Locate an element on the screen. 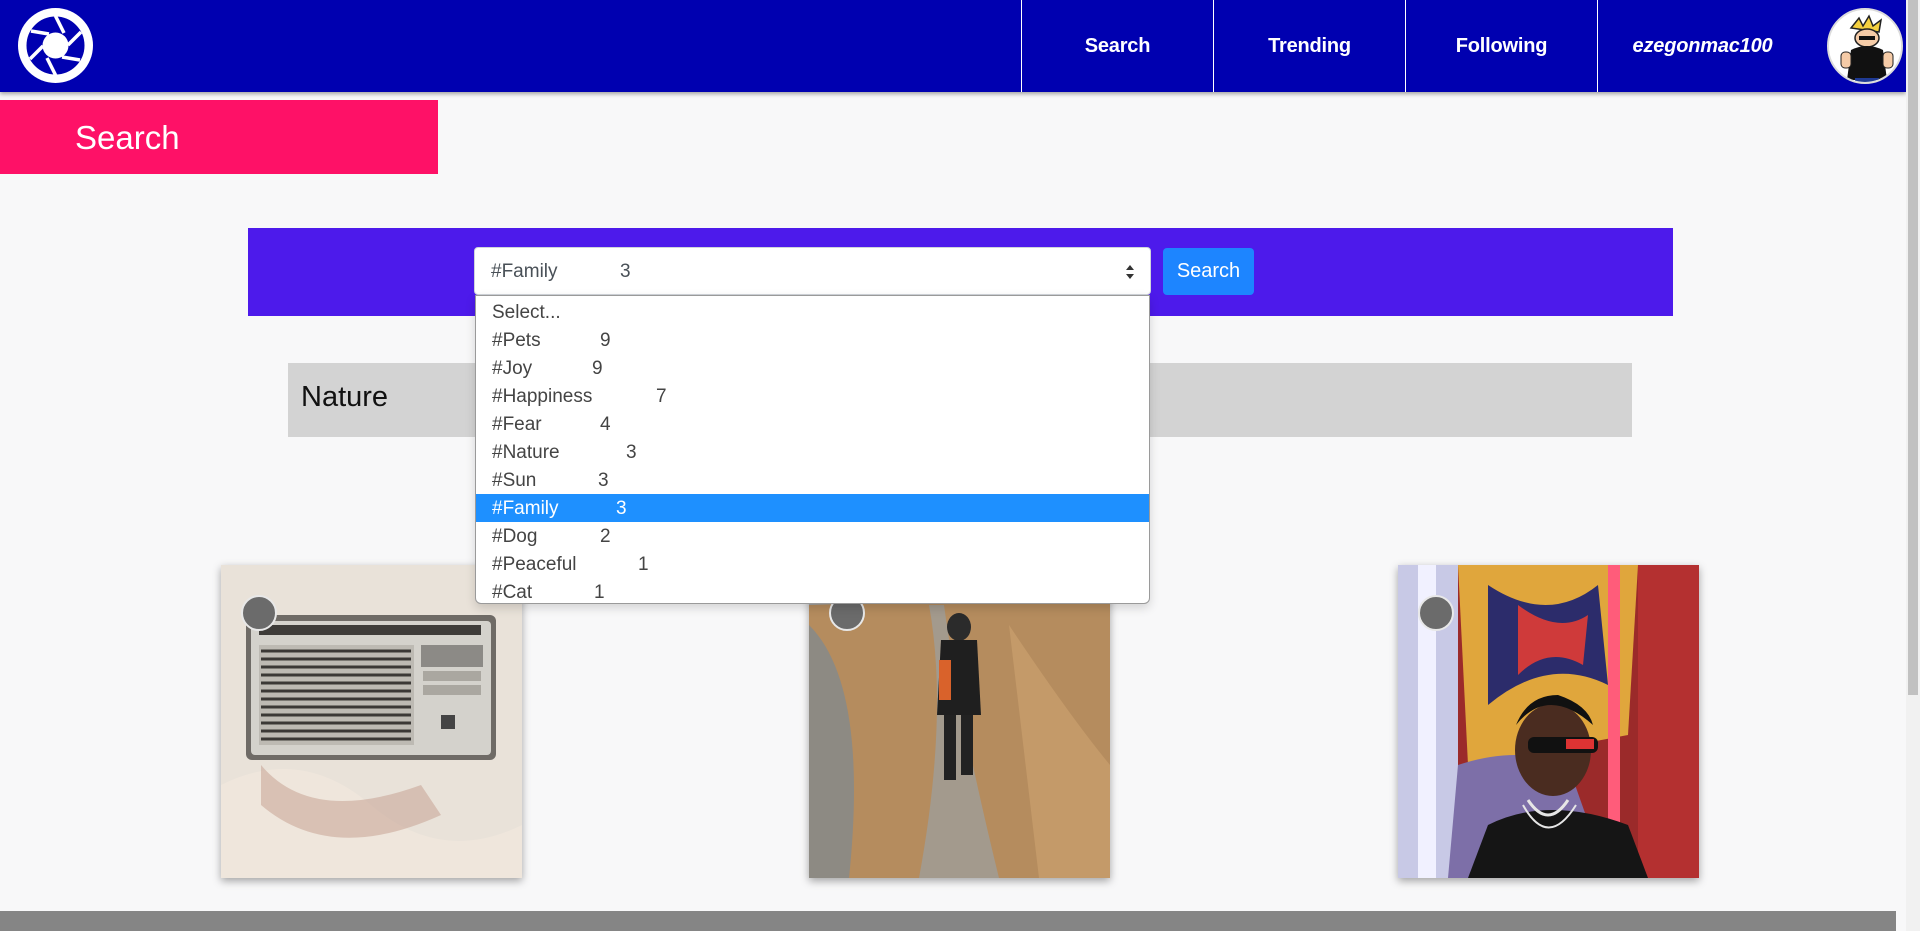 This screenshot has height=931, width=1920. page-scrollbar is located at coordinates (1913, 465).